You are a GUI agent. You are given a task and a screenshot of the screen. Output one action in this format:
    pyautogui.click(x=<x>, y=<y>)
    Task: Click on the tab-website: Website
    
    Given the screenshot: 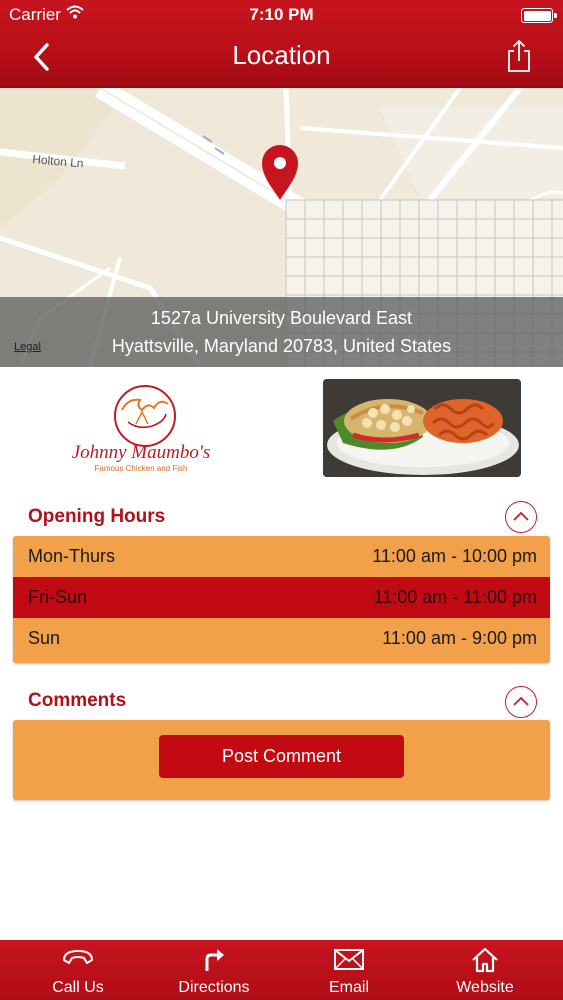 What is the action you would take?
    pyautogui.click(x=485, y=970)
    